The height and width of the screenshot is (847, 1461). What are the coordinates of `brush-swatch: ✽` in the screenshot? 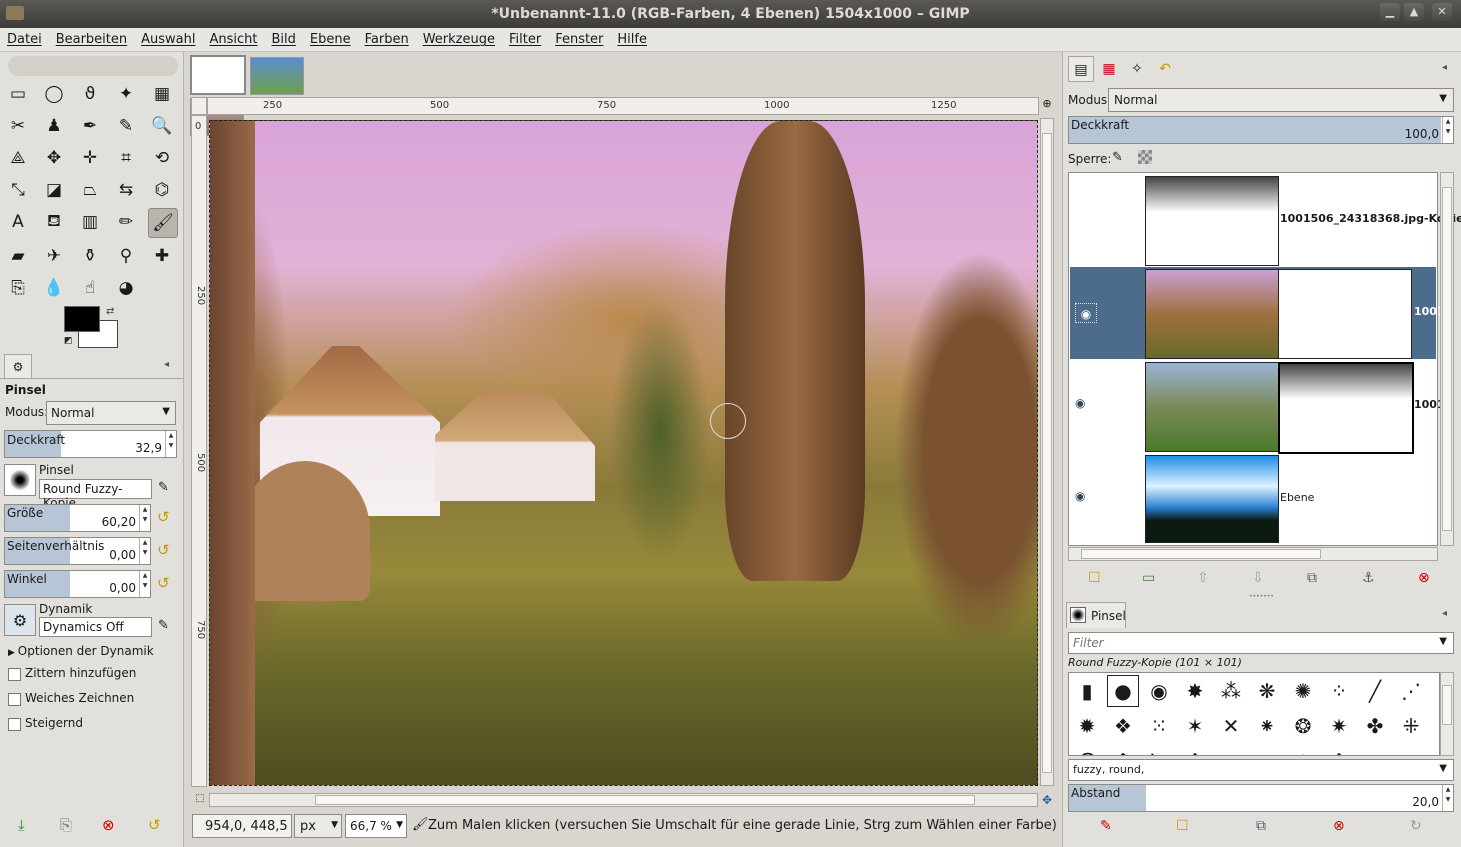 It's located at (1123, 750).